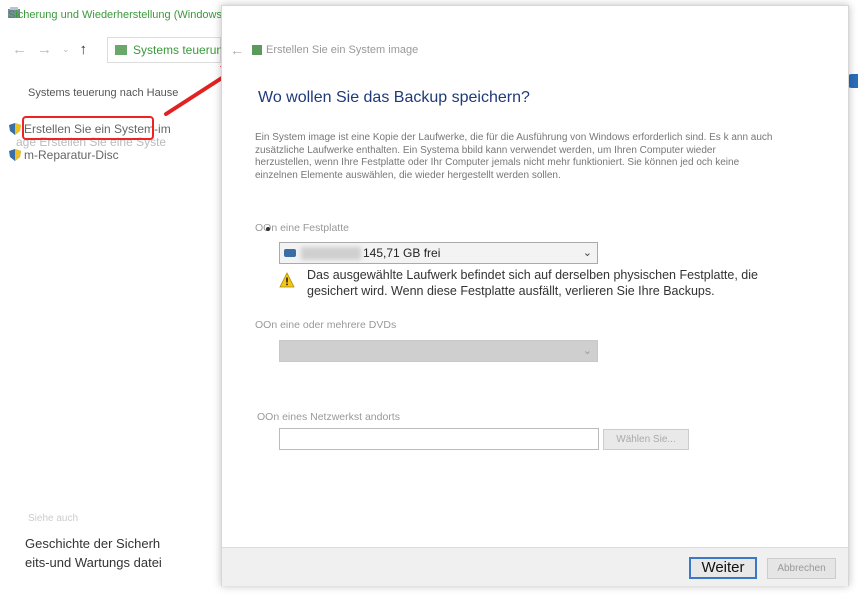 The height and width of the screenshot is (594, 858). I want to click on forward-arrow-icon: →, so click(44, 49).